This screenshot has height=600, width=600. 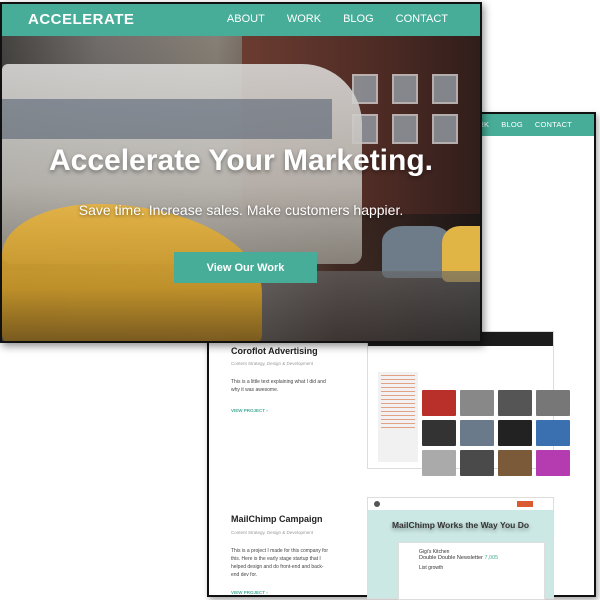 I want to click on preview-headline: MailChimp Works the Way You Do, so click(x=460, y=525).